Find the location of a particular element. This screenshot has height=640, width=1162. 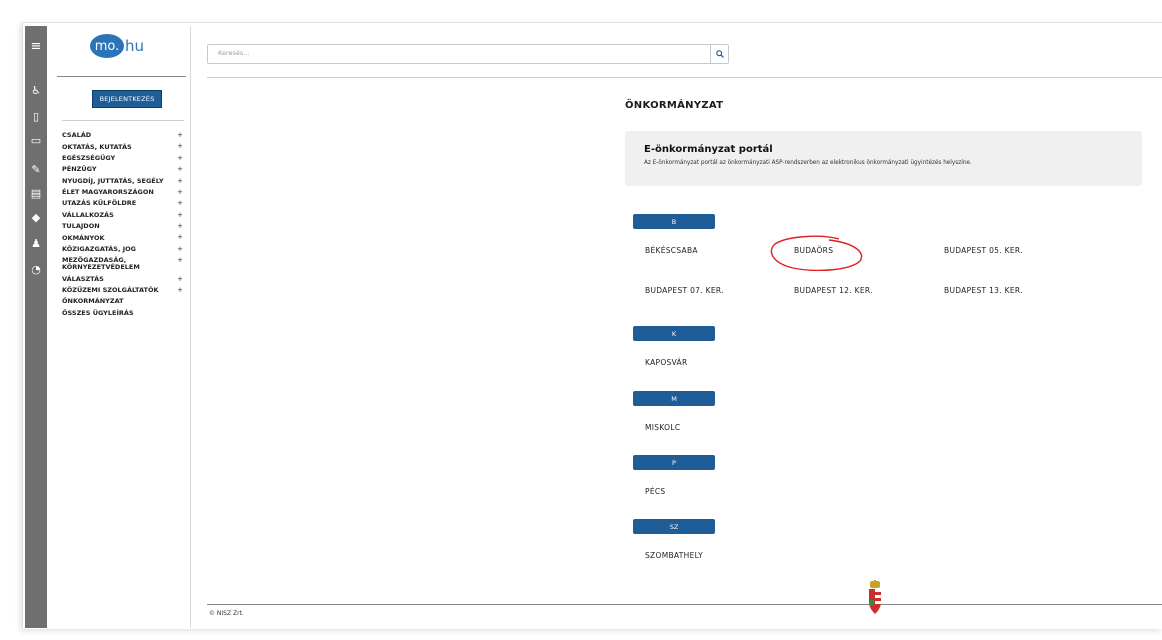

sidebar-item-label: MEZŐGAZDASÁG, KÖRNYEZETVÉDELEM is located at coordinates (101, 264).